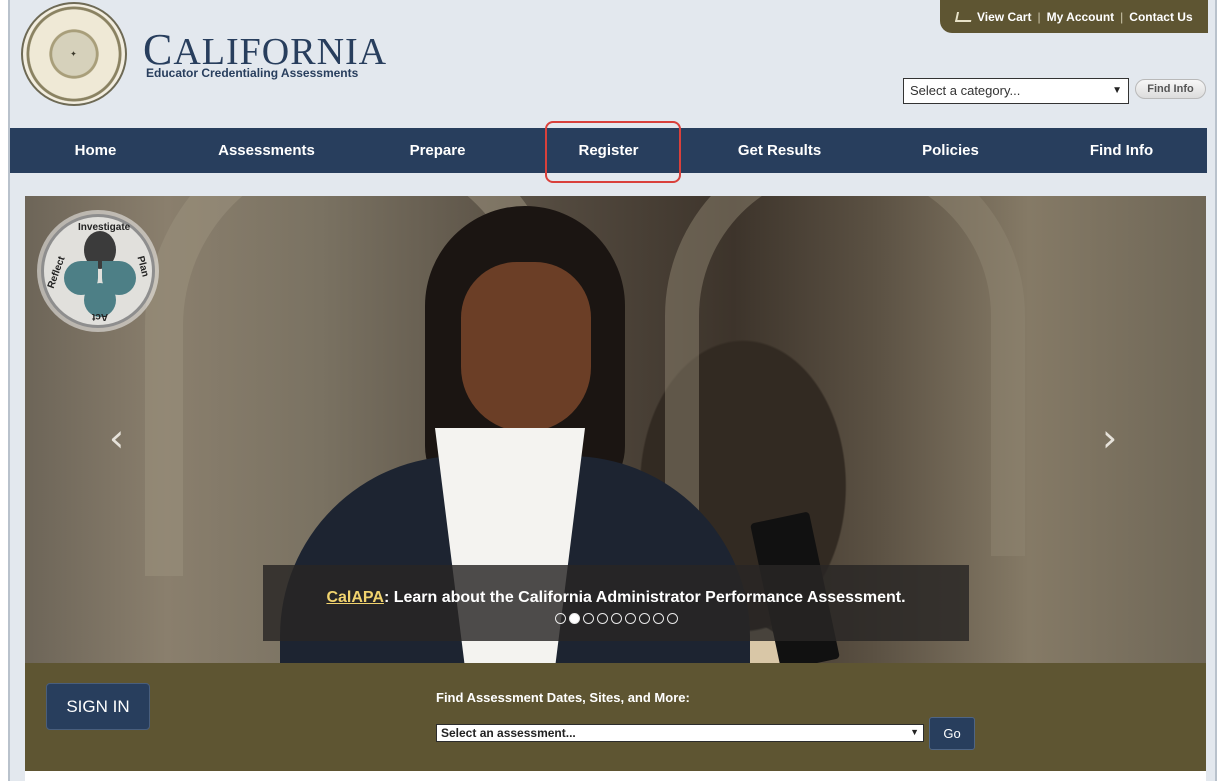  What do you see at coordinates (1081, 17) in the screenshot?
I see `my-account-link: My Account` at bounding box center [1081, 17].